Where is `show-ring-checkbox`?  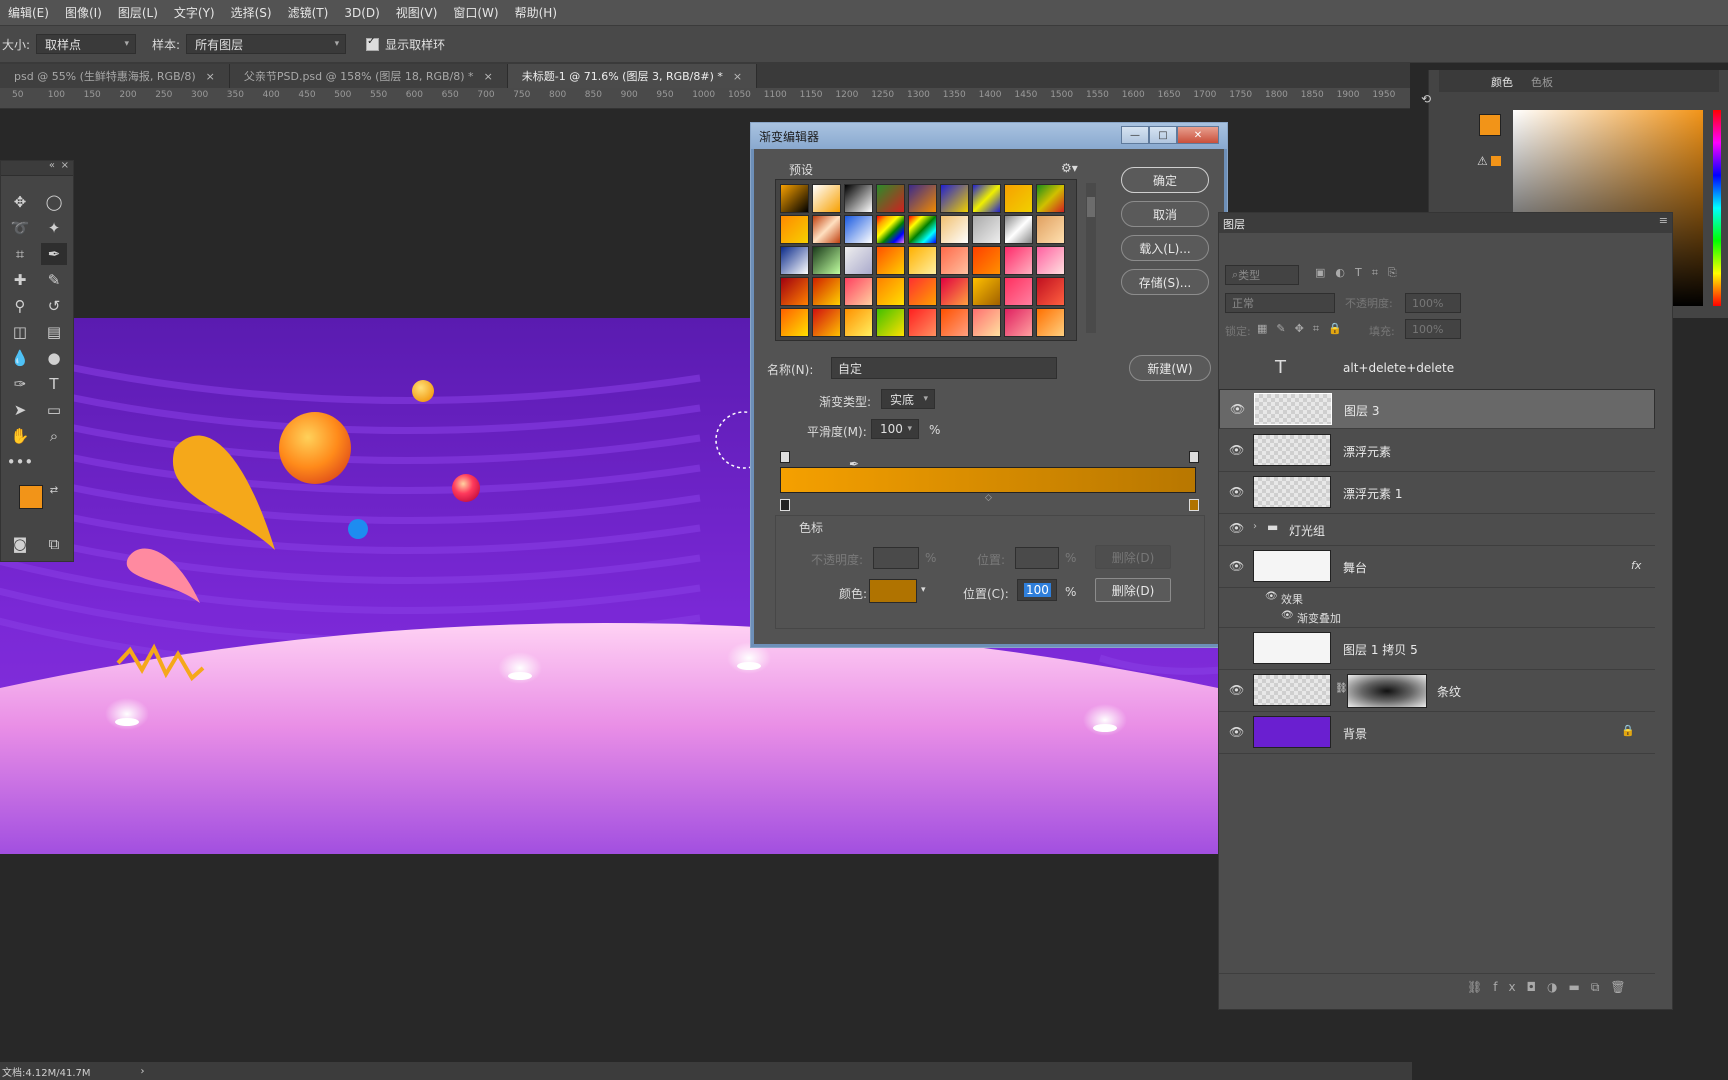
show-ring-checkbox is located at coordinates (373, 43).